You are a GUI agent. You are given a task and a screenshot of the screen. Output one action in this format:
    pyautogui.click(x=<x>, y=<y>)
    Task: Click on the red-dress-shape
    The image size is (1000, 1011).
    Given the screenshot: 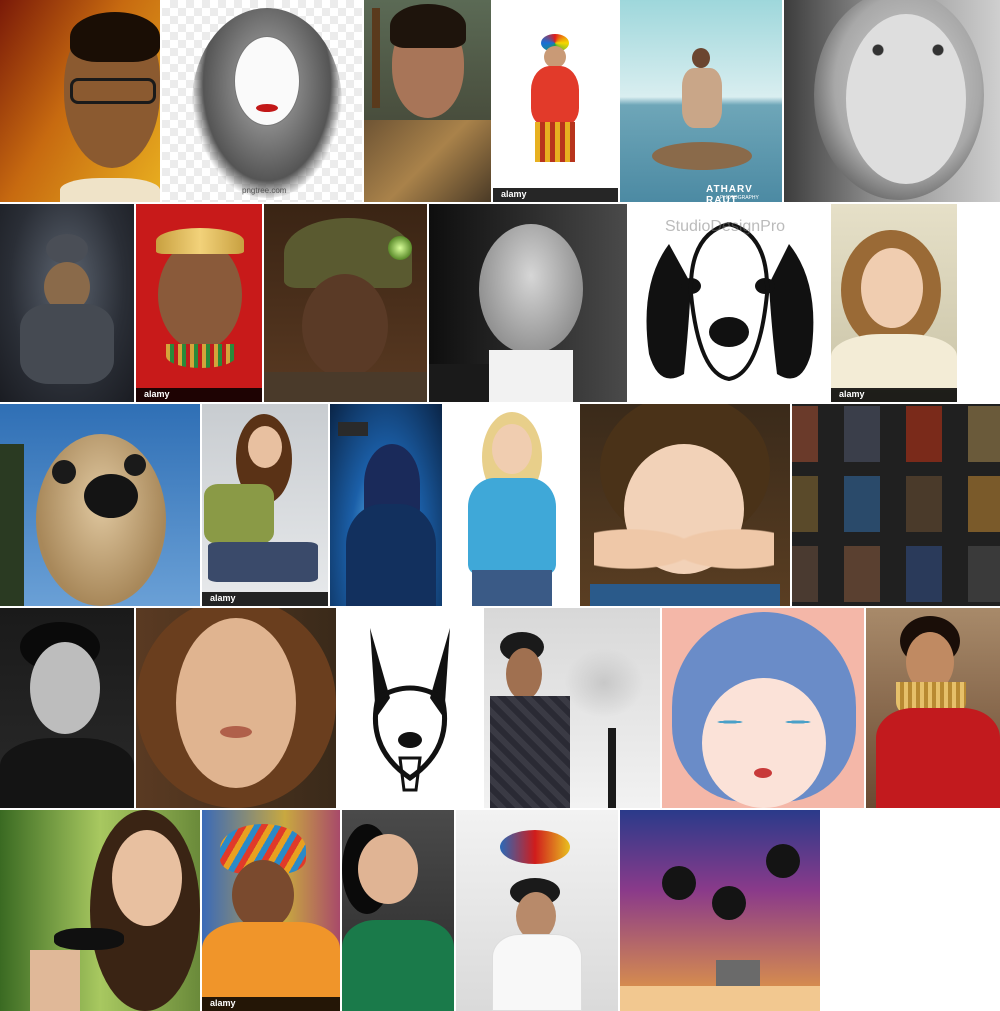 What is the action you would take?
    pyautogui.click(x=938, y=758)
    